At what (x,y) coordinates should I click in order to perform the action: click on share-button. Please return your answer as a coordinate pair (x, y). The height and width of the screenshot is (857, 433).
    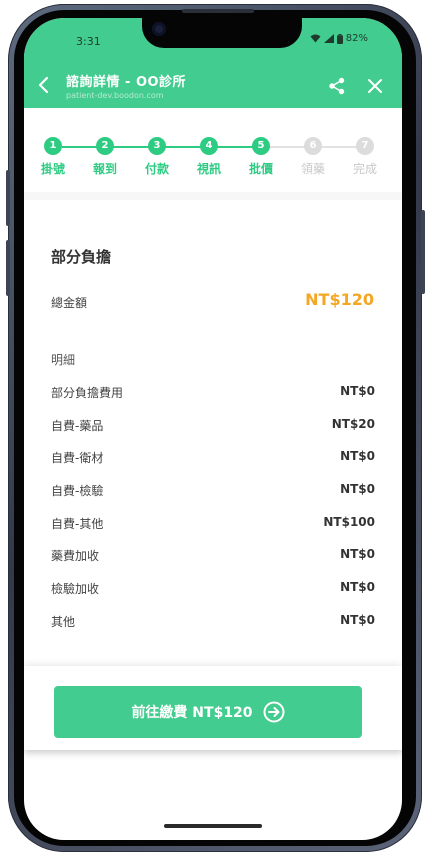
    Looking at the image, I should click on (337, 86).